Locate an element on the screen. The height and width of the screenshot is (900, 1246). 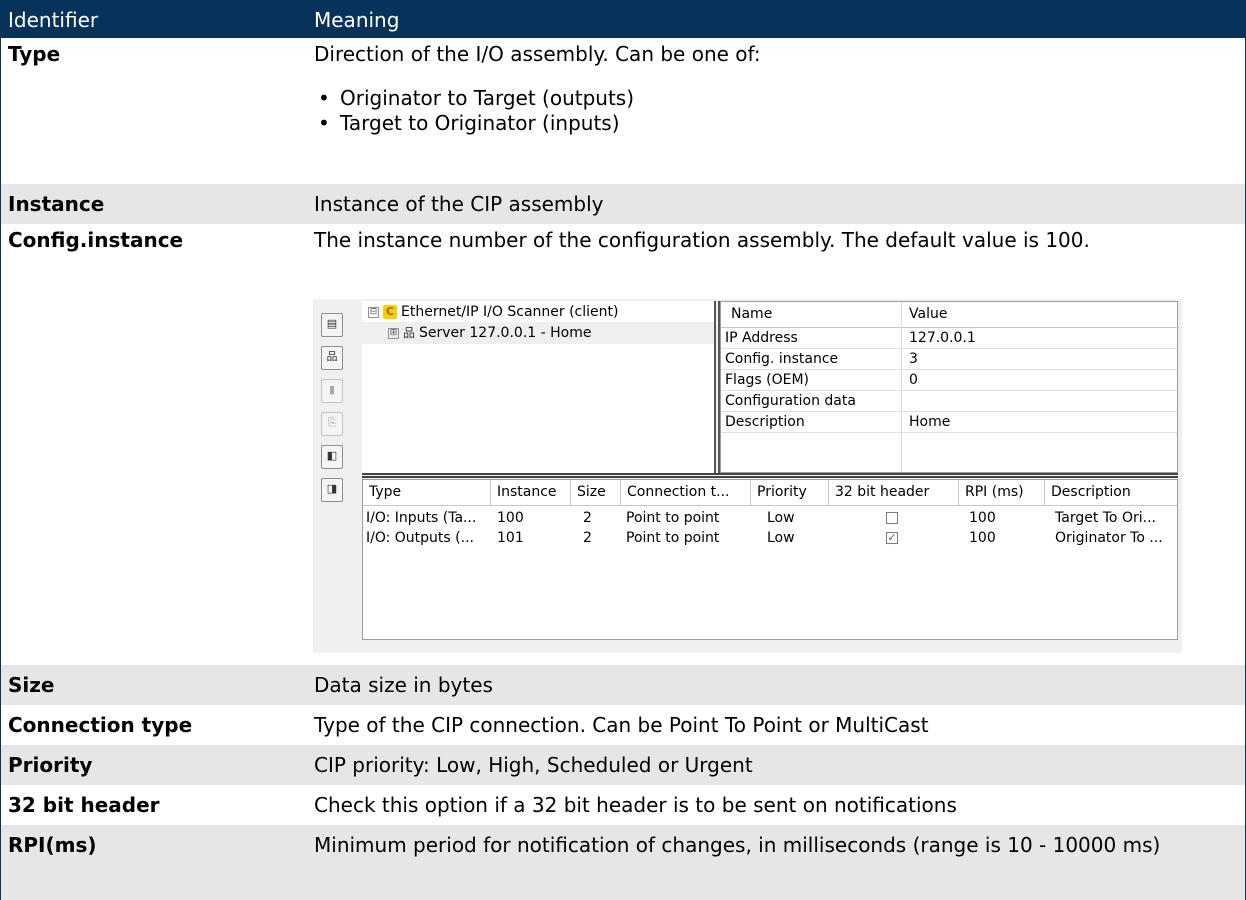
term-32bit-header: 32 bit header is located at coordinates (84, 805).